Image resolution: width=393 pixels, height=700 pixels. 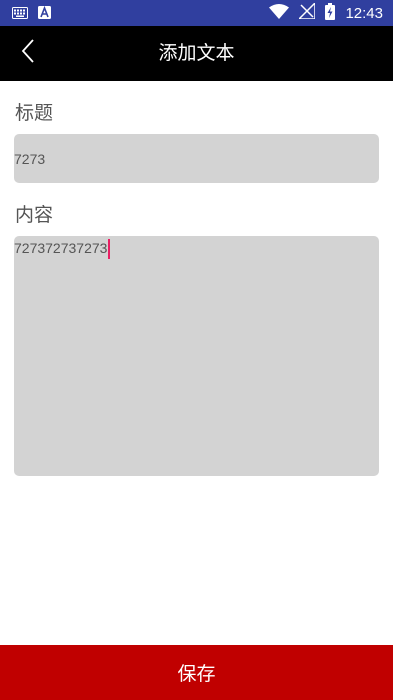 What do you see at coordinates (34, 215) in the screenshot?
I see `content-label: 内容` at bounding box center [34, 215].